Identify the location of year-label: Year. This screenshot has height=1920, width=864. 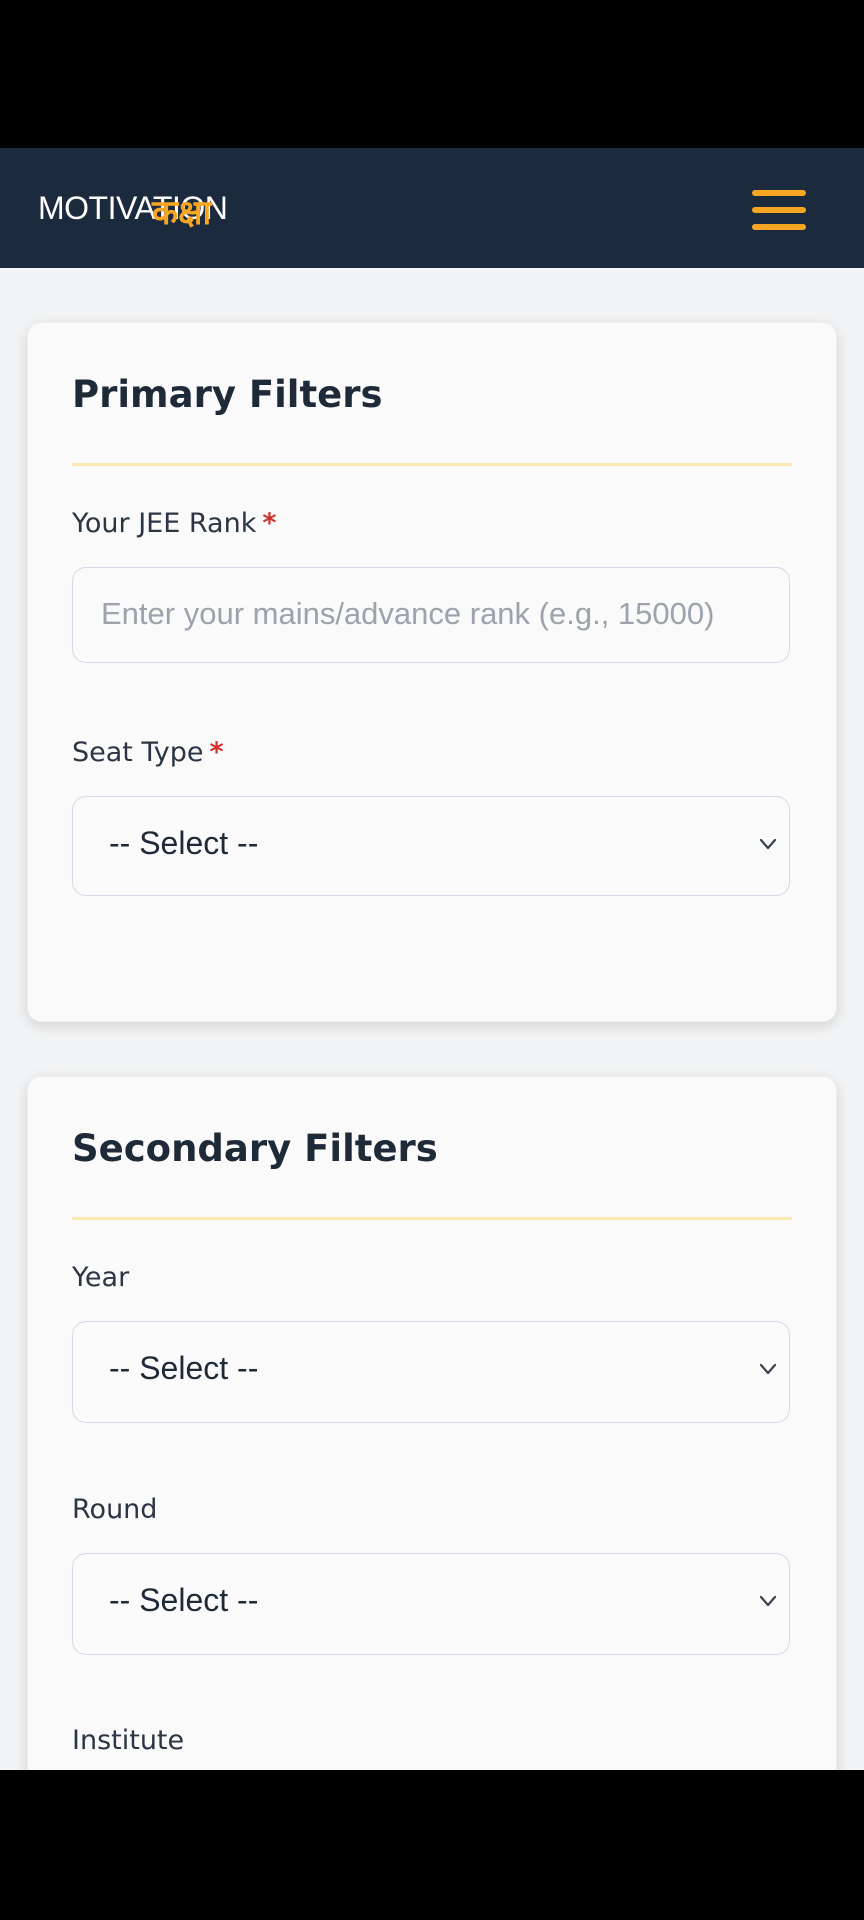
(101, 1277).